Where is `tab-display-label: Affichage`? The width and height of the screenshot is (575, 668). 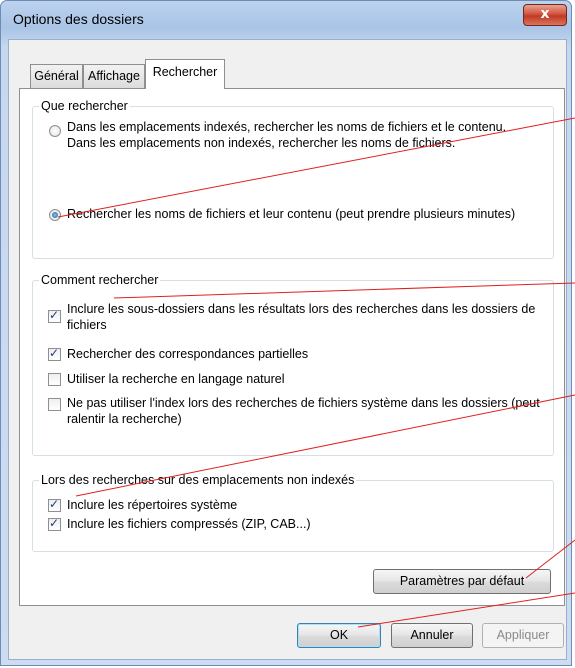 tab-display-label: Affichage is located at coordinates (114, 76).